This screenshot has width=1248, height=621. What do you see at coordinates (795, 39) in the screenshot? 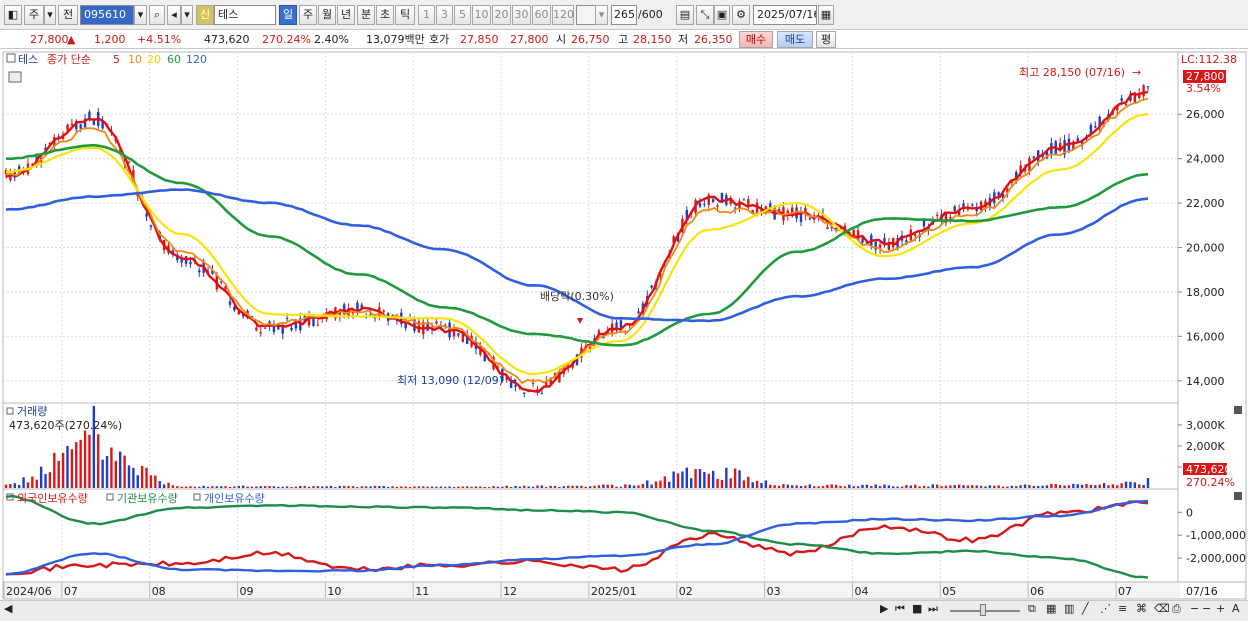
I see `sell-button: 매도` at bounding box center [795, 39].